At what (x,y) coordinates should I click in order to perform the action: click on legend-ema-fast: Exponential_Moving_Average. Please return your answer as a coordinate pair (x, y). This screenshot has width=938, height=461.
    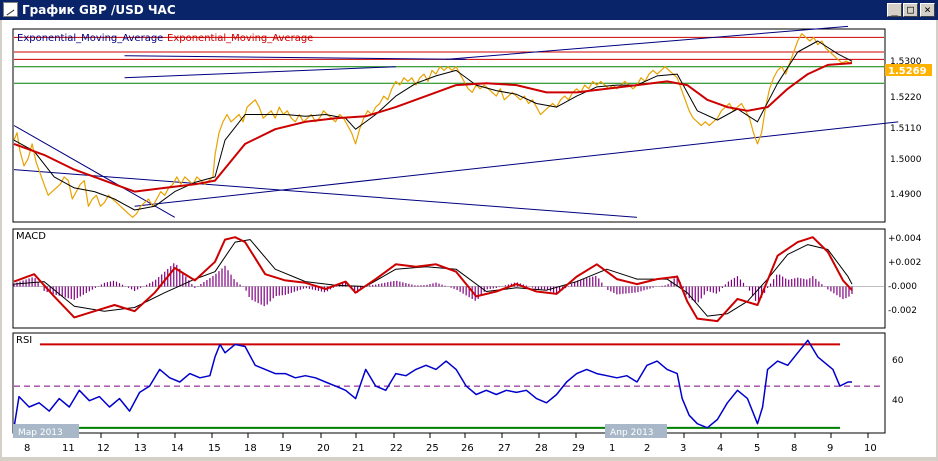
    Looking at the image, I should click on (90, 38).